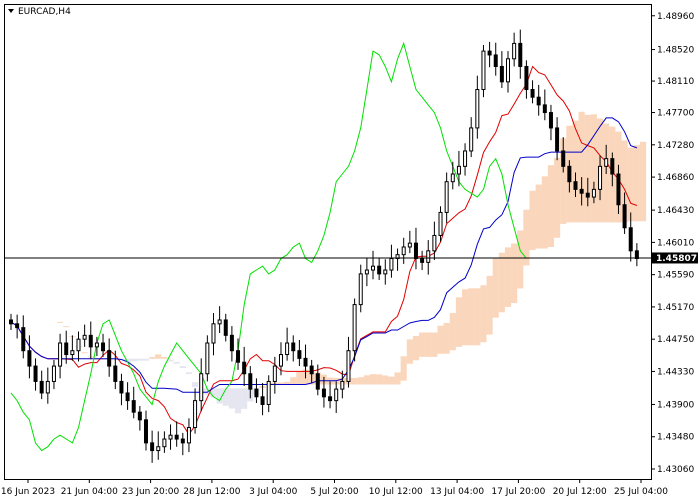 This screenshot has height=504, width=700. What do you see at coordinates (457, 492) in the screenshot?
I see `x-tick-label: 13 Jul 04:00` at bounding box center [457, 492].